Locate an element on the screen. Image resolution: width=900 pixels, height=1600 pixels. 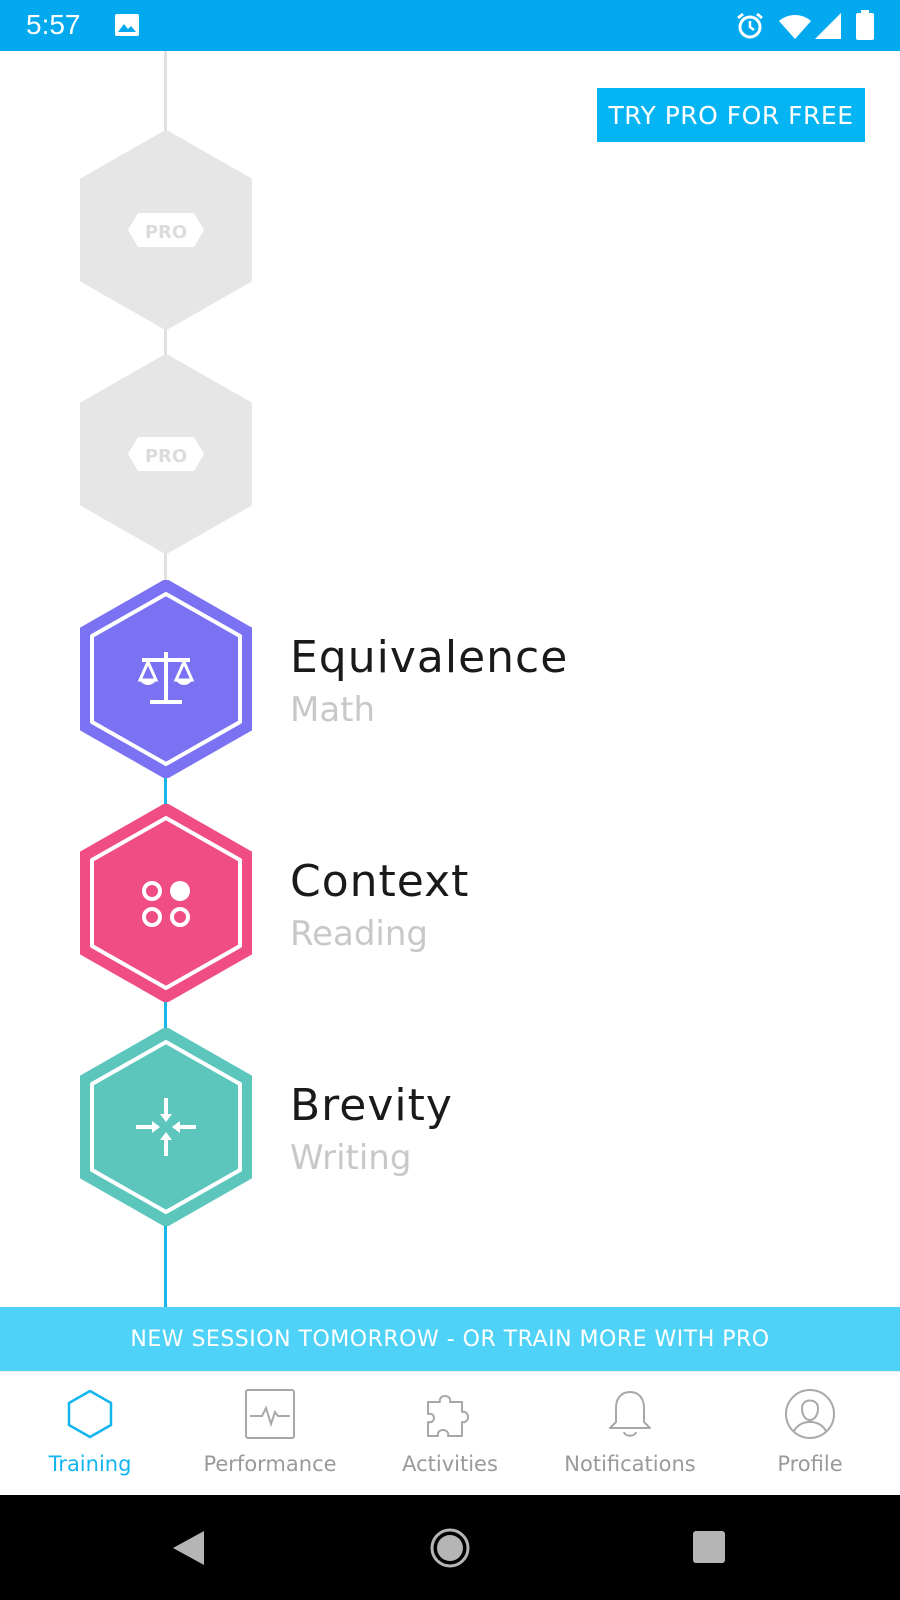
nav-training: Training is located at coordinates (90, 1434).